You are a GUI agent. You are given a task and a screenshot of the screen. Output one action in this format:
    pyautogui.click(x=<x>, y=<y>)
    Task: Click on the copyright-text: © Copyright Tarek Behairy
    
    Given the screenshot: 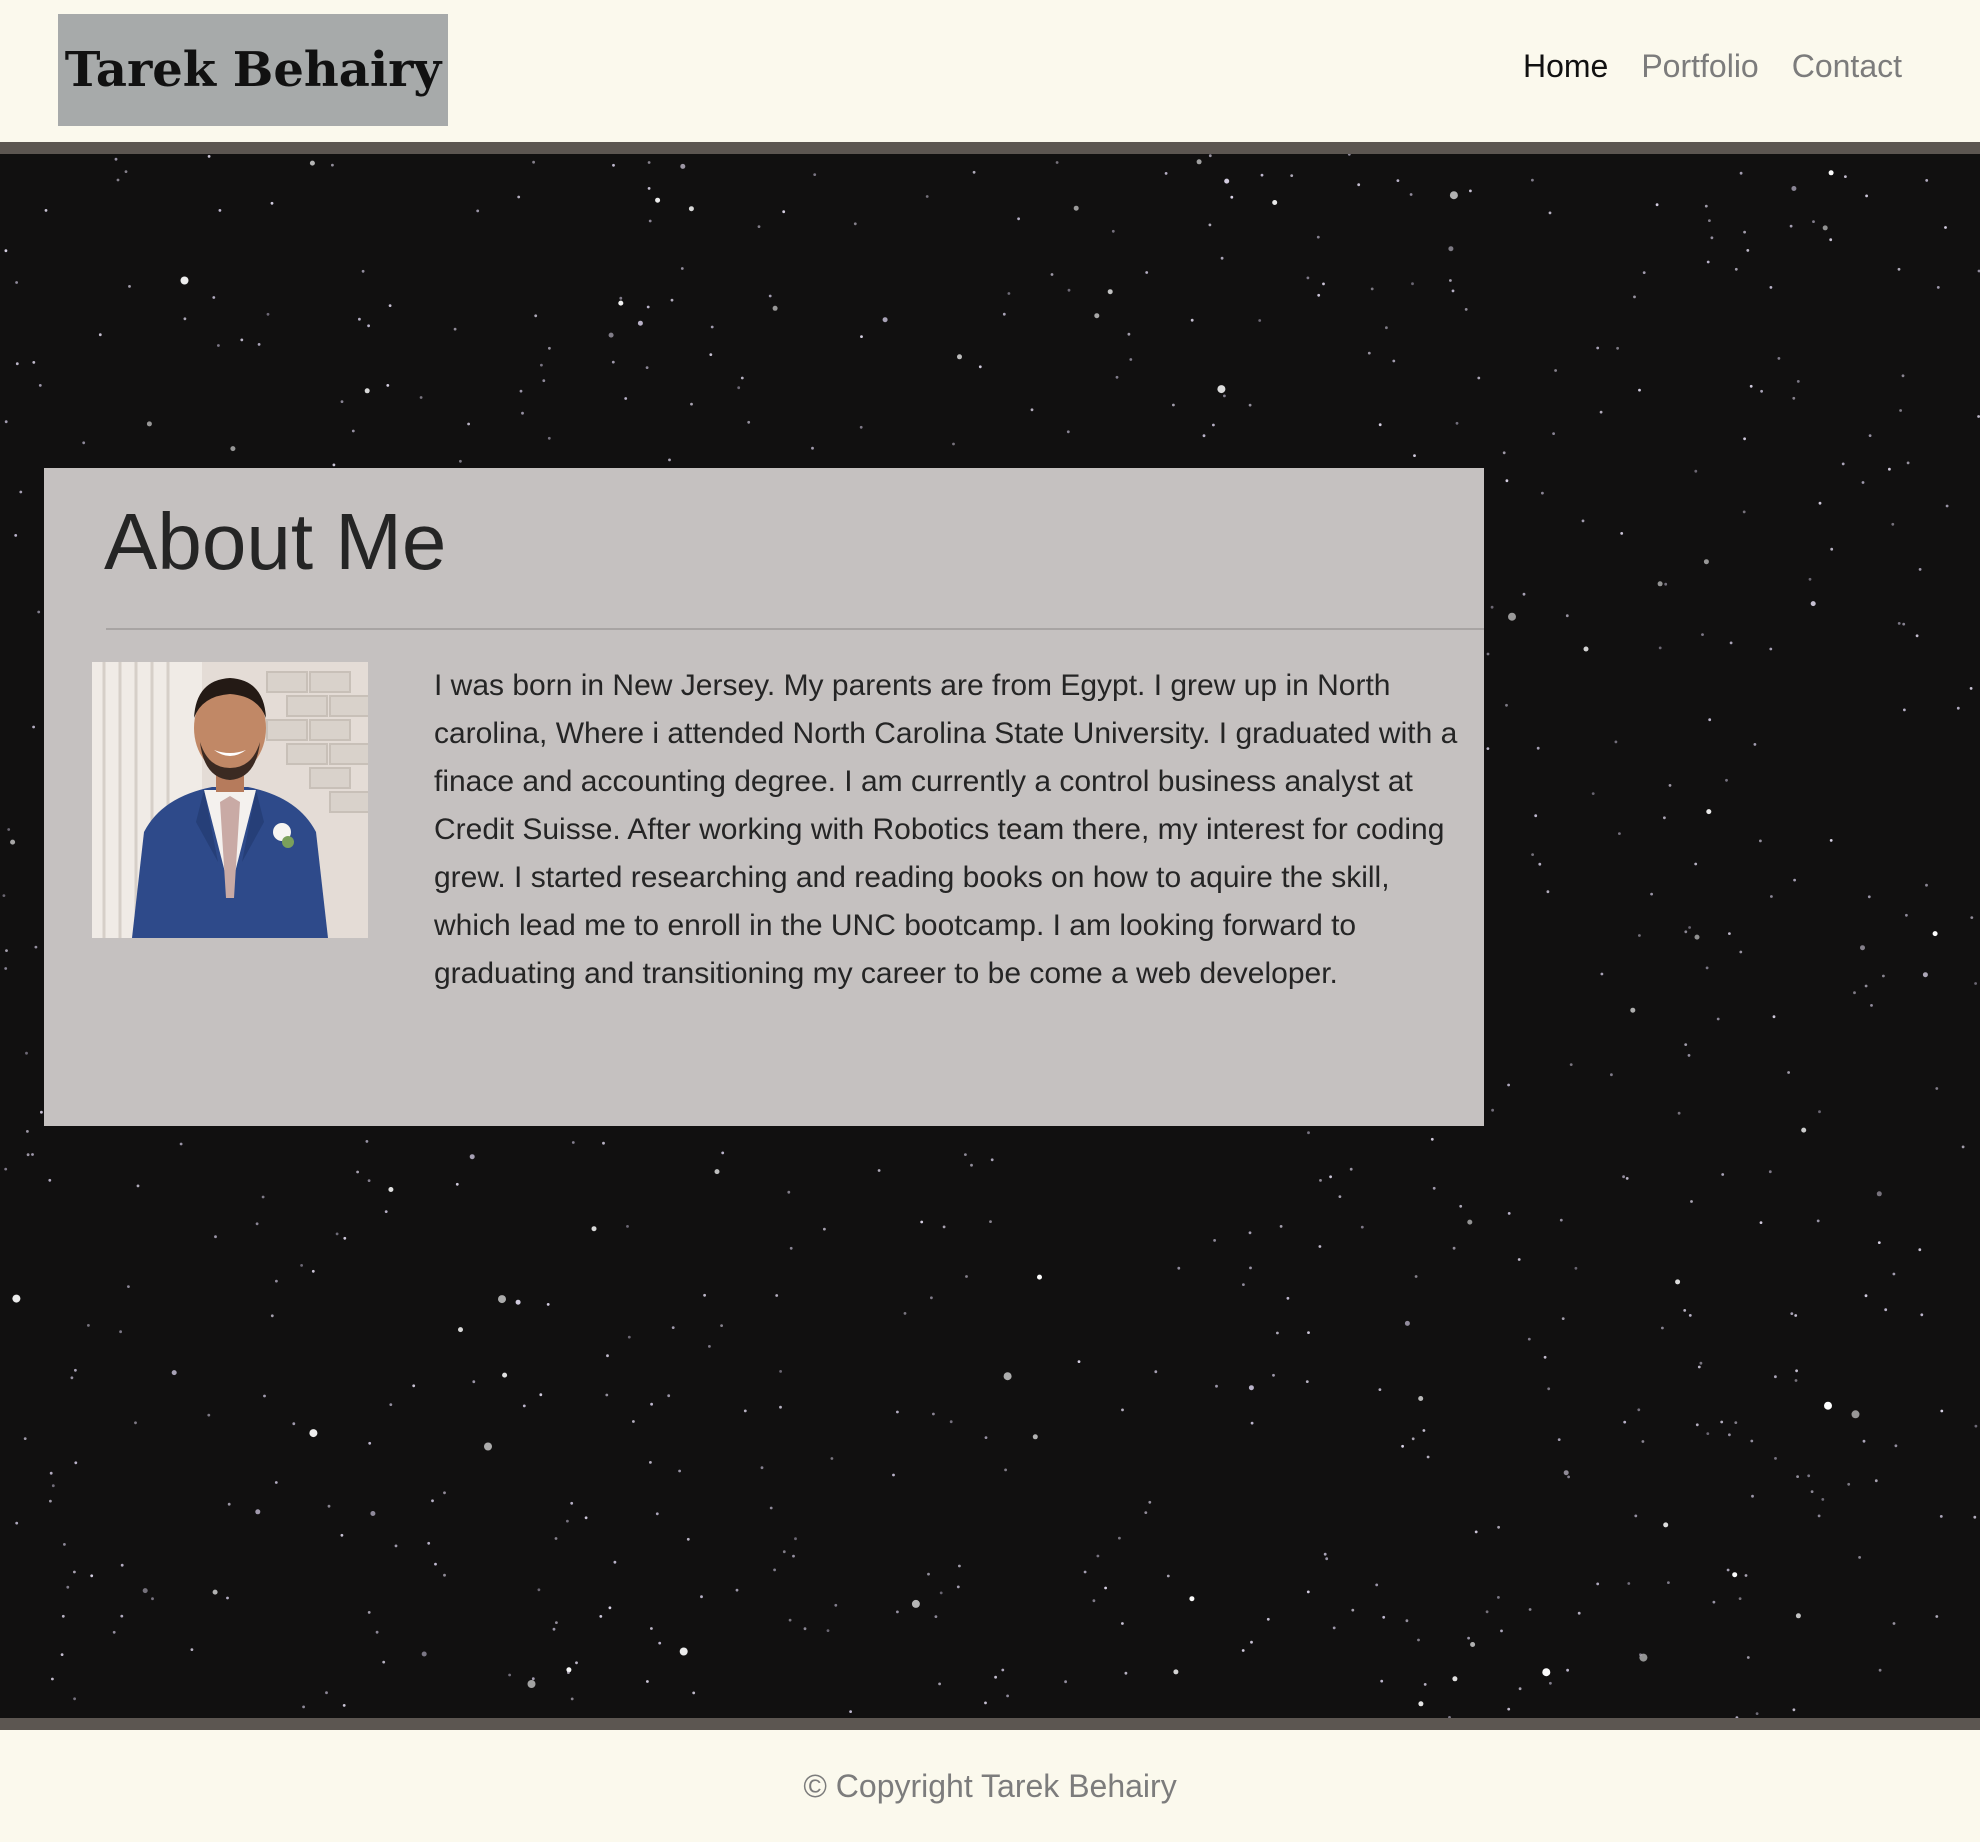 What is the action you would take?
    pyautogui.click(x=990, y=1785)
    